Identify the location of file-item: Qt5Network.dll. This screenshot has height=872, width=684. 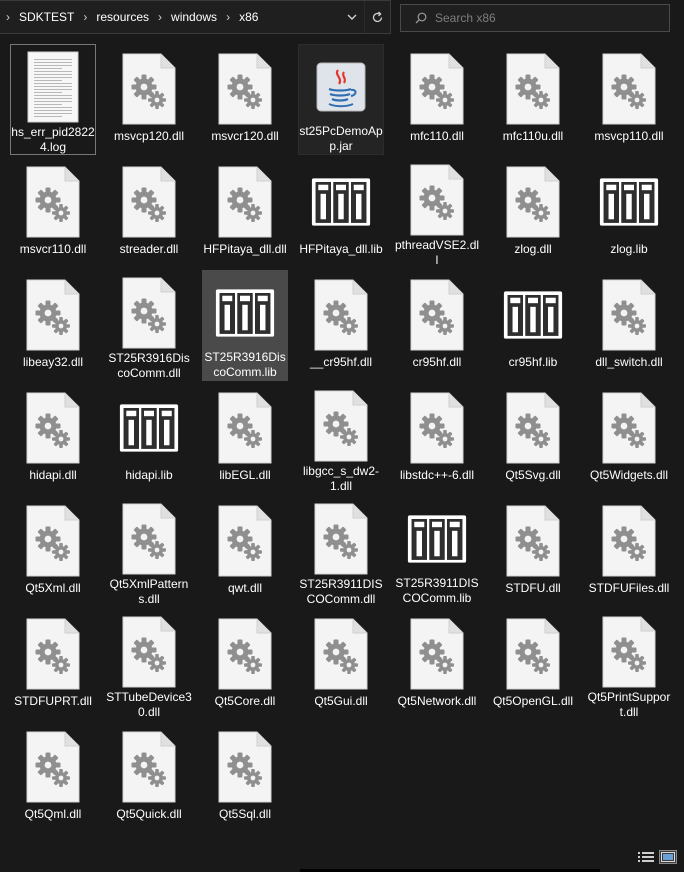
(437, 664).